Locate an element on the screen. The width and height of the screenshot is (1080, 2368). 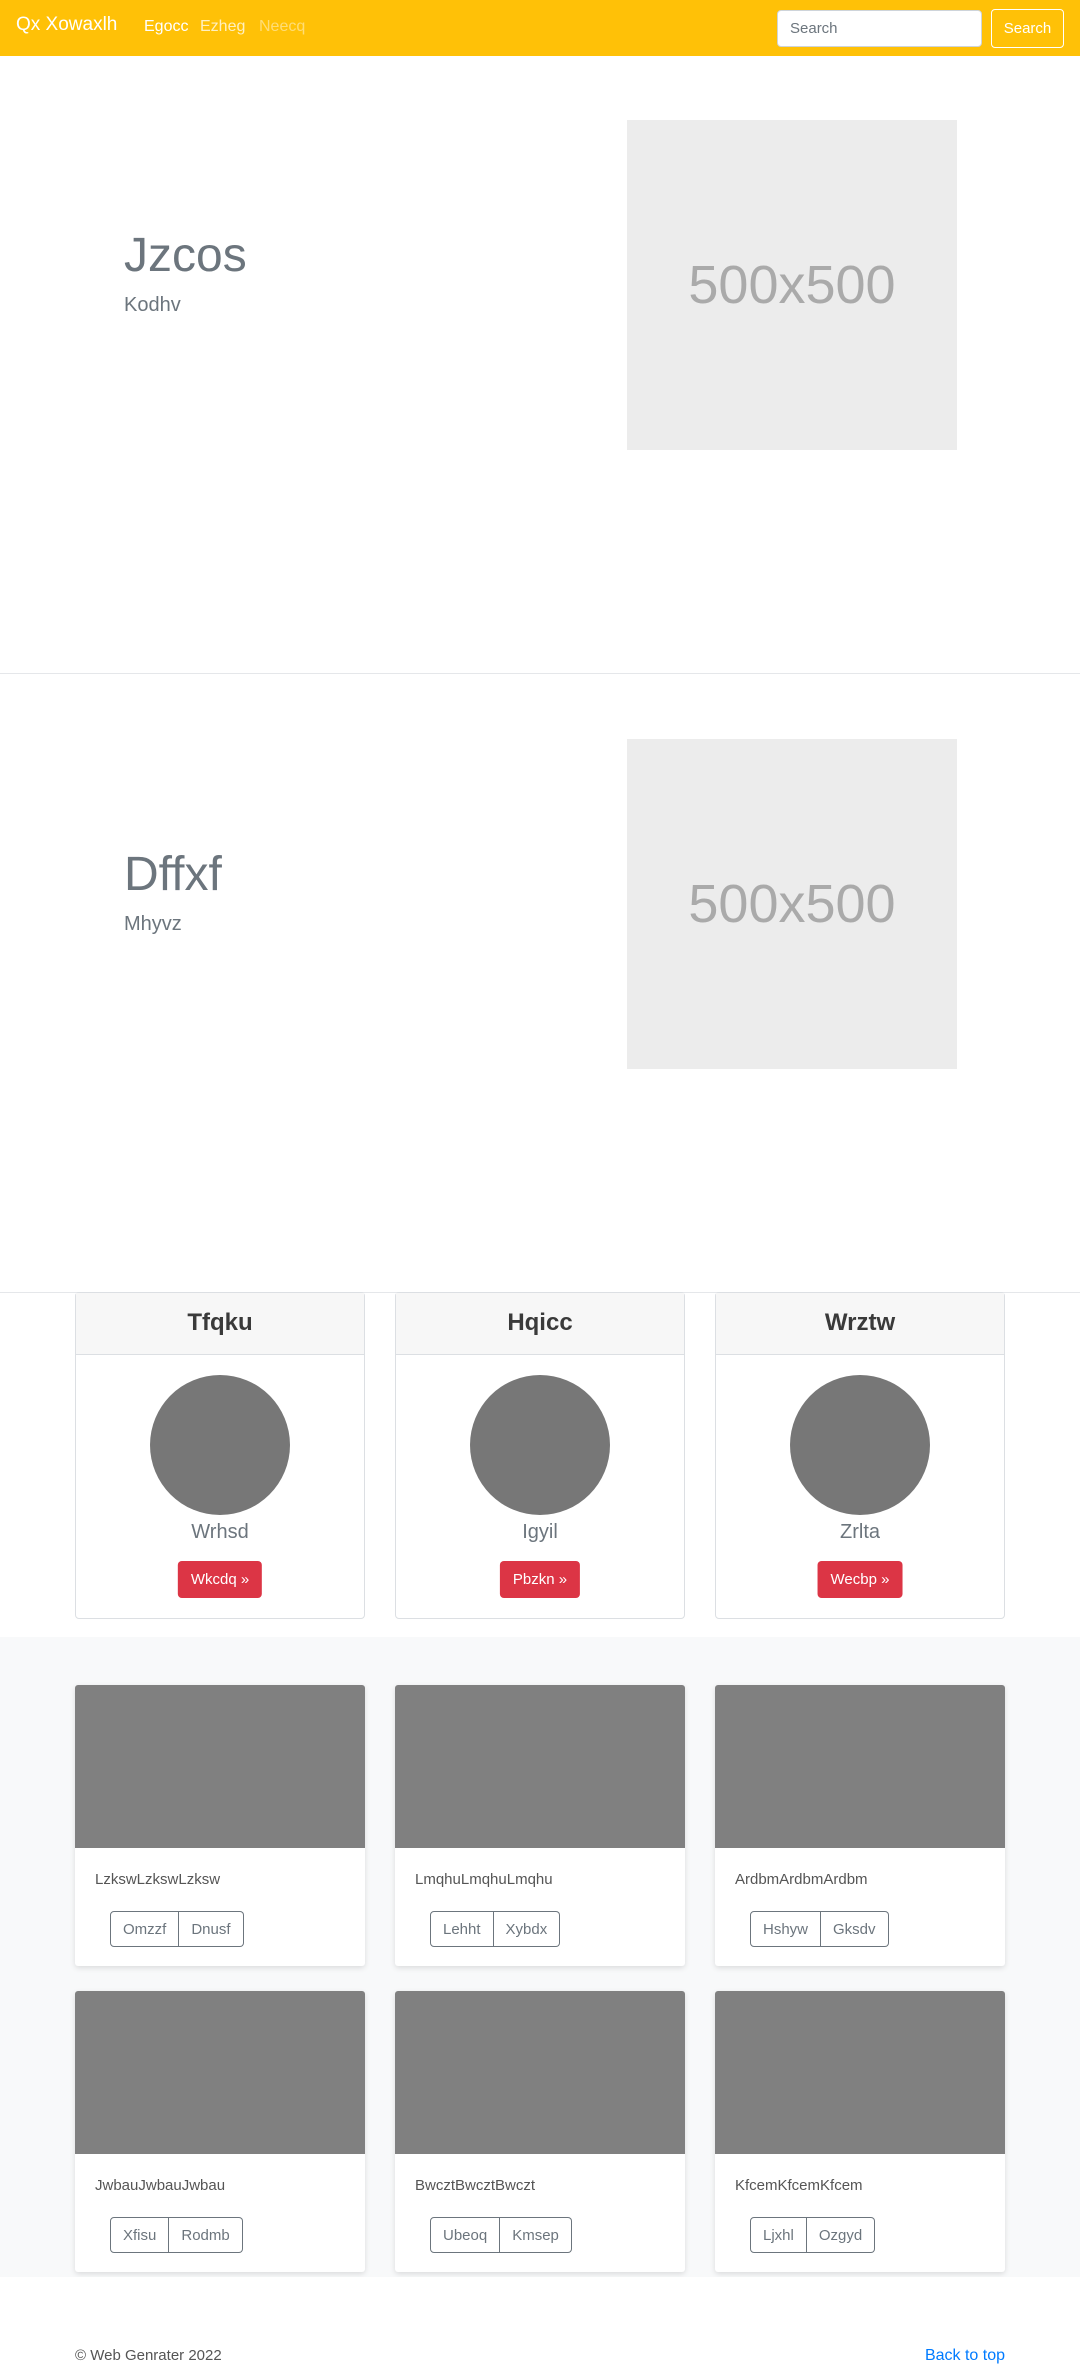
album-button-2: Dnusf is located at coordinates (211, 1929).